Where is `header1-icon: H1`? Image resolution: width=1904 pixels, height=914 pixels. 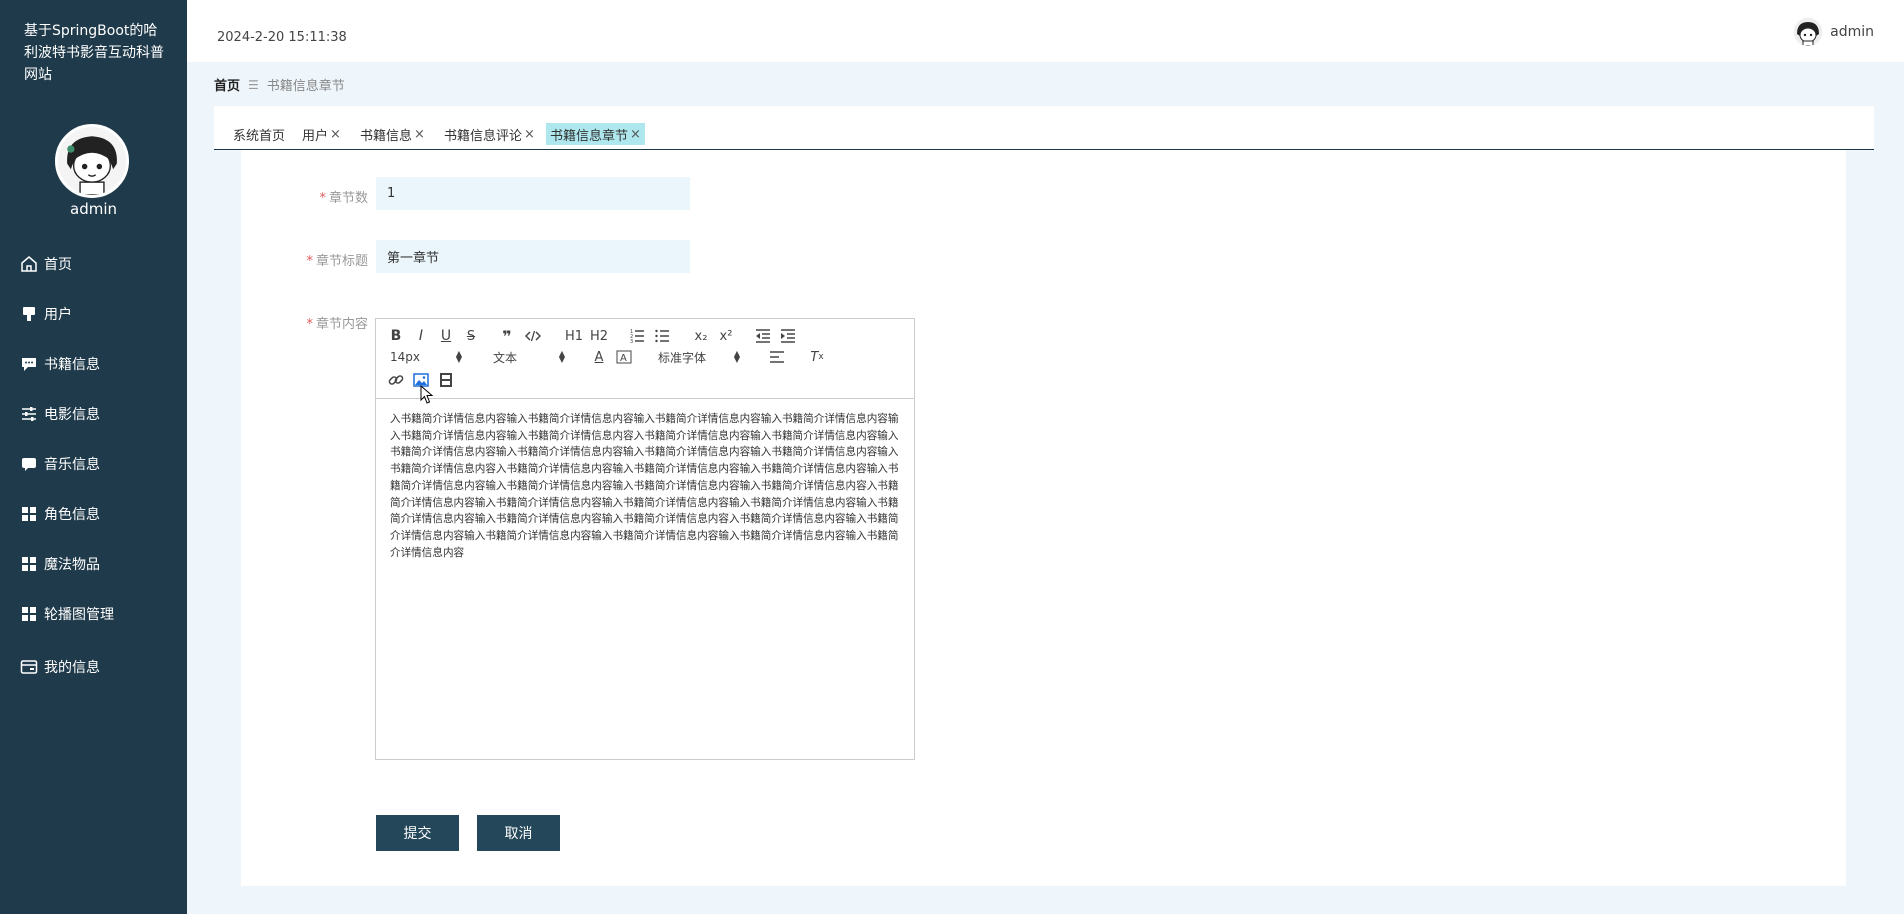
header1-icon: H1 is located at coordinates (574, 336).